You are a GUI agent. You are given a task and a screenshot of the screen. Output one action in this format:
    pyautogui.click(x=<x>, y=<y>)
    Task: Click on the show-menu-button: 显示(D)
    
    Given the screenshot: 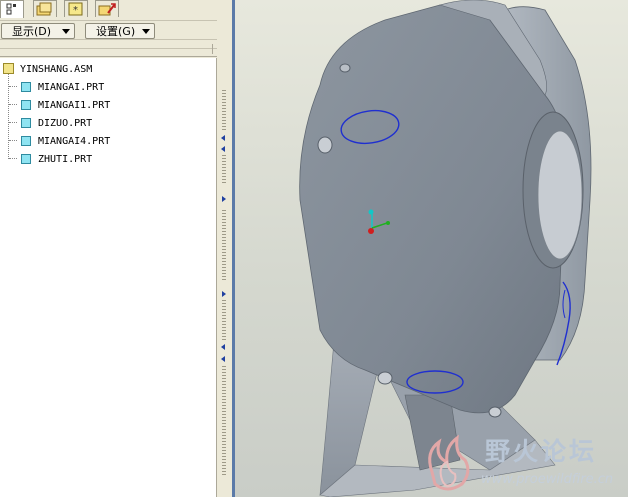 What is the action you would take?
    pyautogui.click(x=38, y=31)
    